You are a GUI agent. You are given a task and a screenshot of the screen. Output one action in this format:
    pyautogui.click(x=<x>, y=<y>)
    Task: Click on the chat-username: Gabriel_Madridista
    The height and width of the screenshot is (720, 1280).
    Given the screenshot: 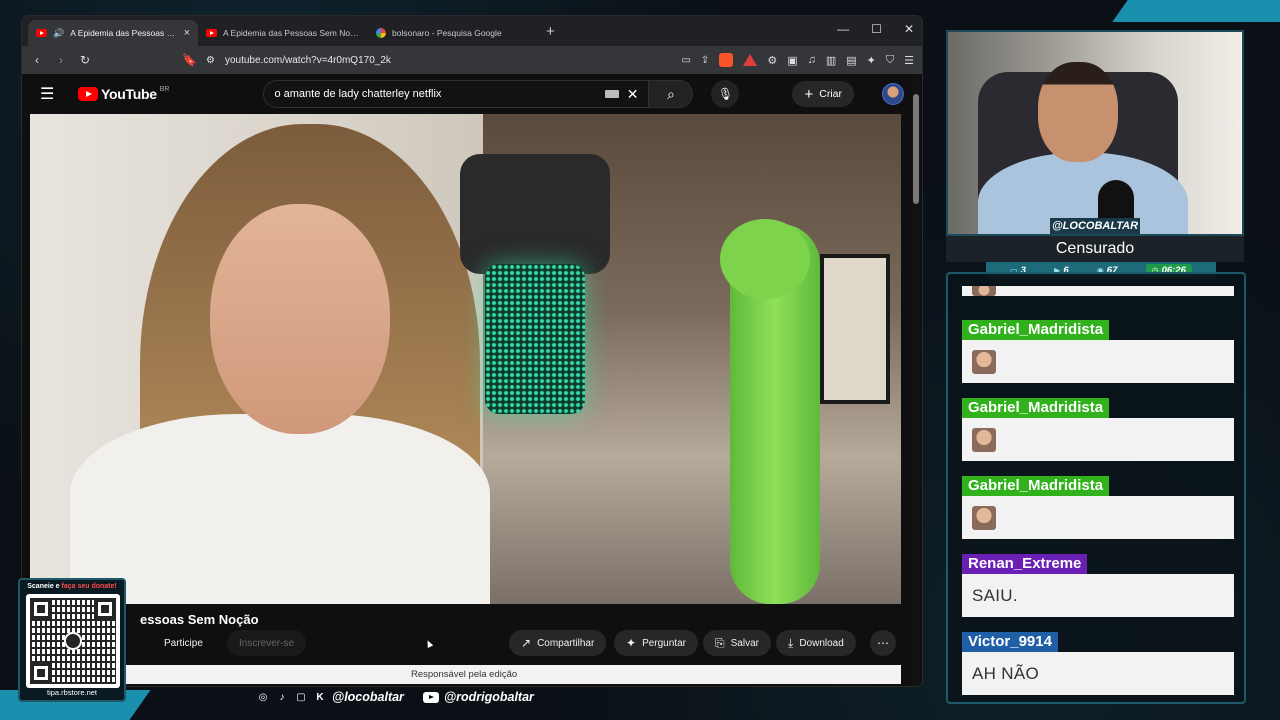 What is the action you would take?
    pyautogui.click(x=1036, y=330)
    